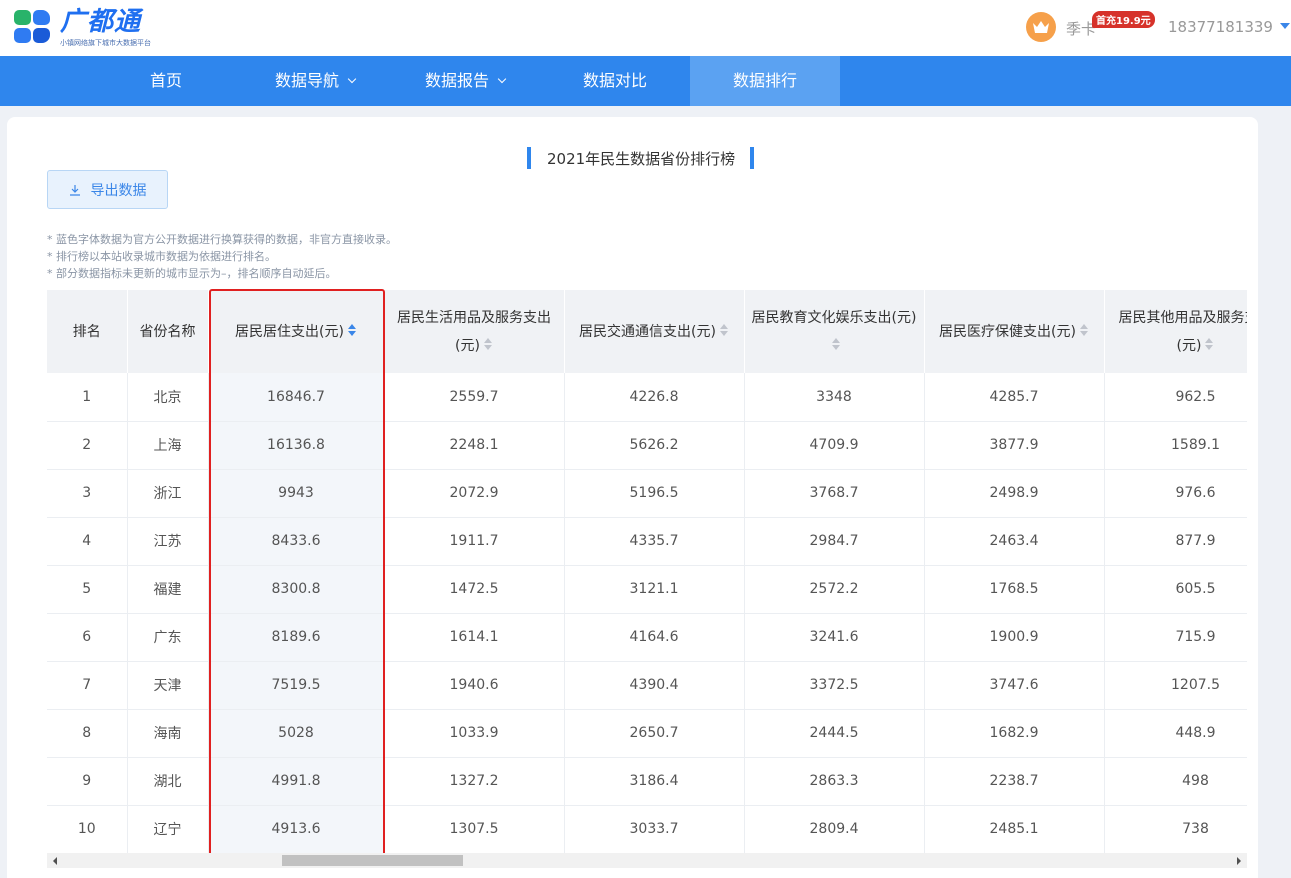 The image size is (1291, 878). I want to click on horizontal-scrollbar, so click(647, 860).